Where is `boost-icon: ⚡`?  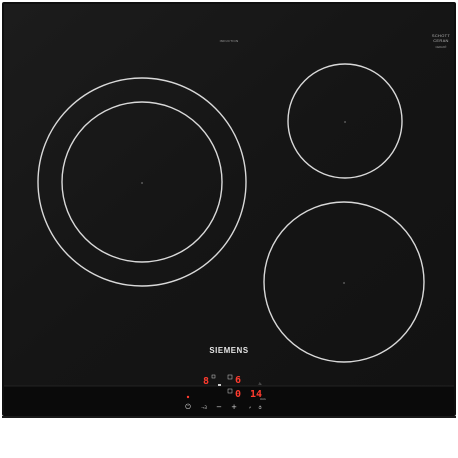
boost-icon: ⚡ is located at coordinates (250, 407).